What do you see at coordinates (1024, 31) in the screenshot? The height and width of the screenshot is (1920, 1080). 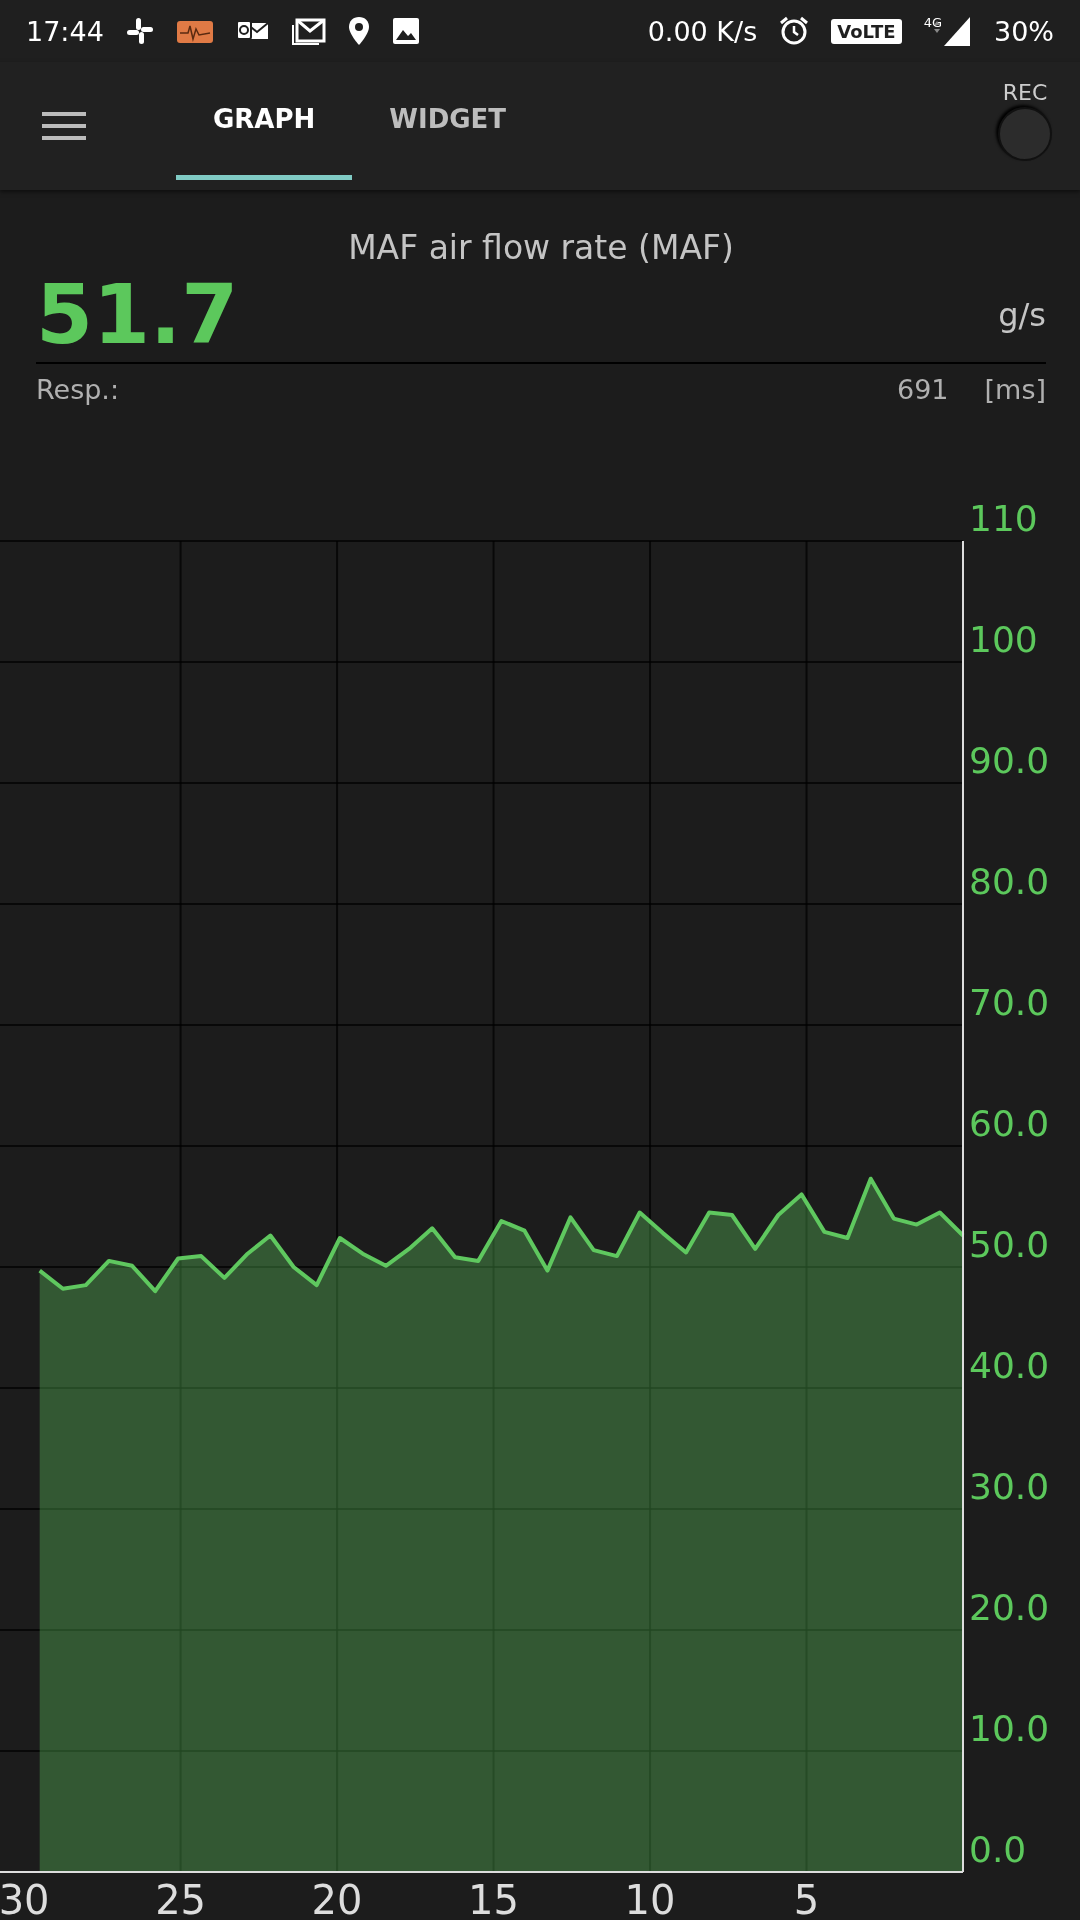 I see `battery-level: 30%` at bounding box center [1024, 31].